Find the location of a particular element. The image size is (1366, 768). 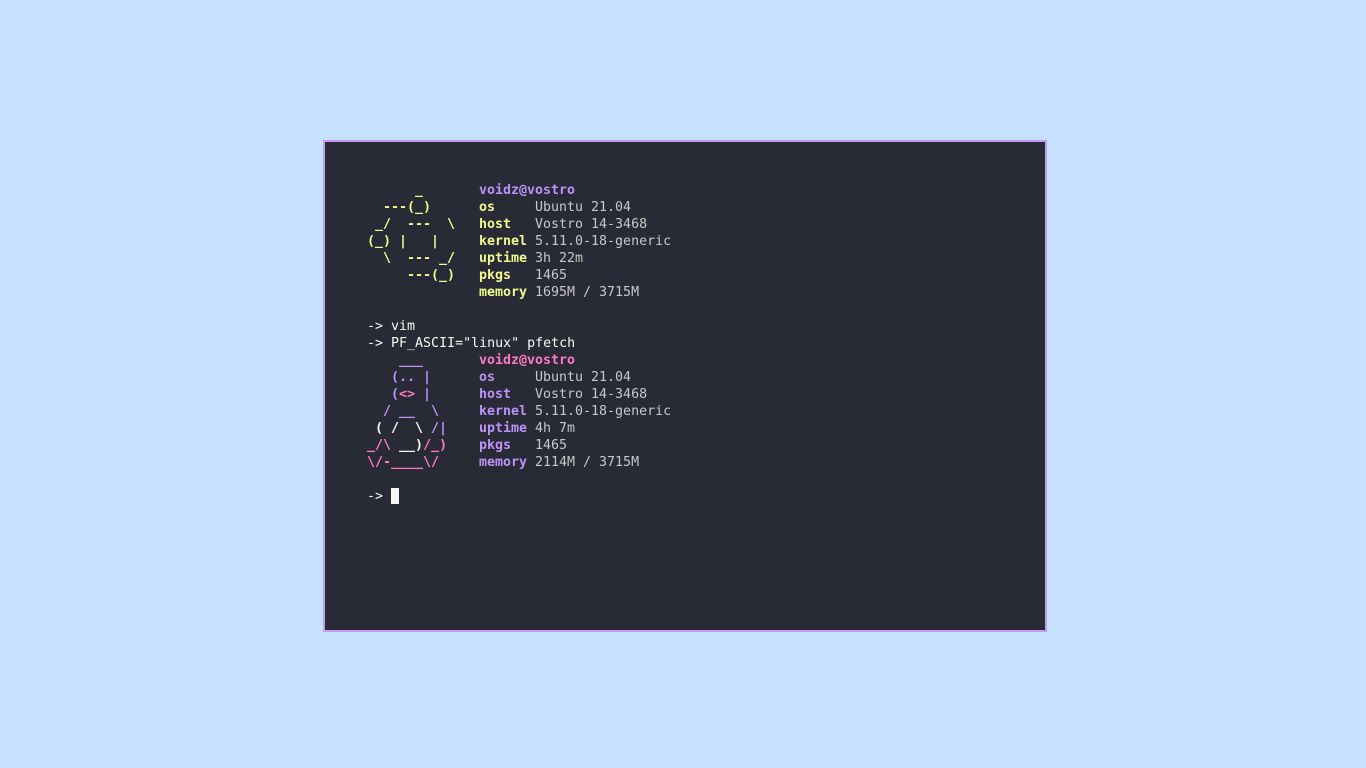

fetch1-line-4: \ --- _/ uptime 3h 22m is located at coordinates (519, 258).